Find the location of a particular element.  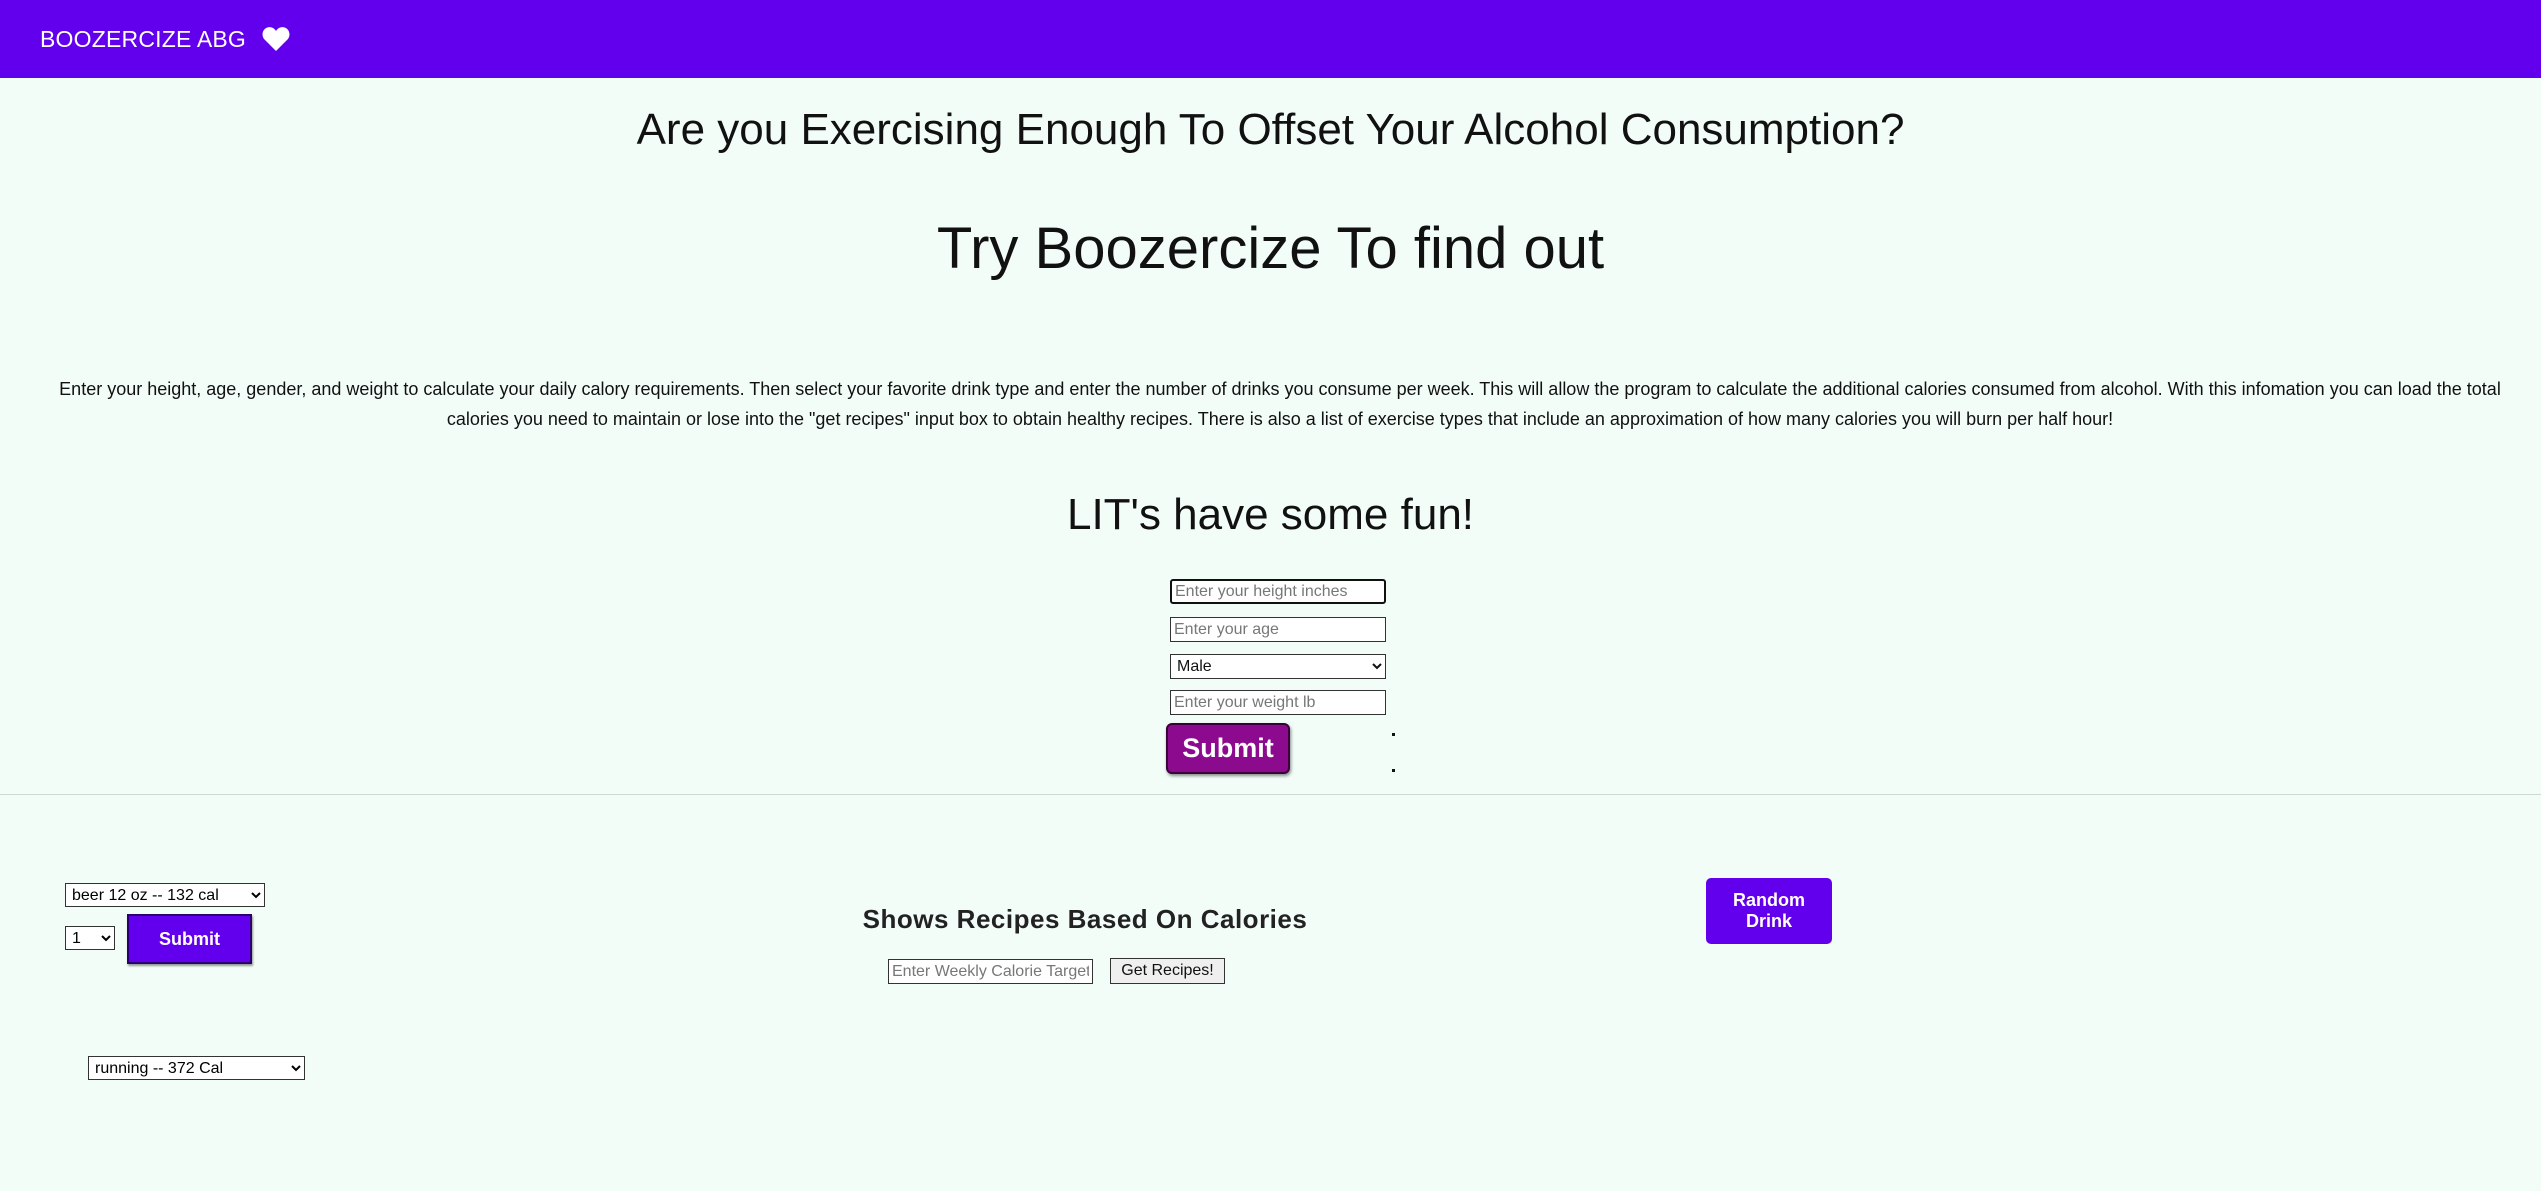

drink-quantity-select: 1 is located at coordinates (90, 938).